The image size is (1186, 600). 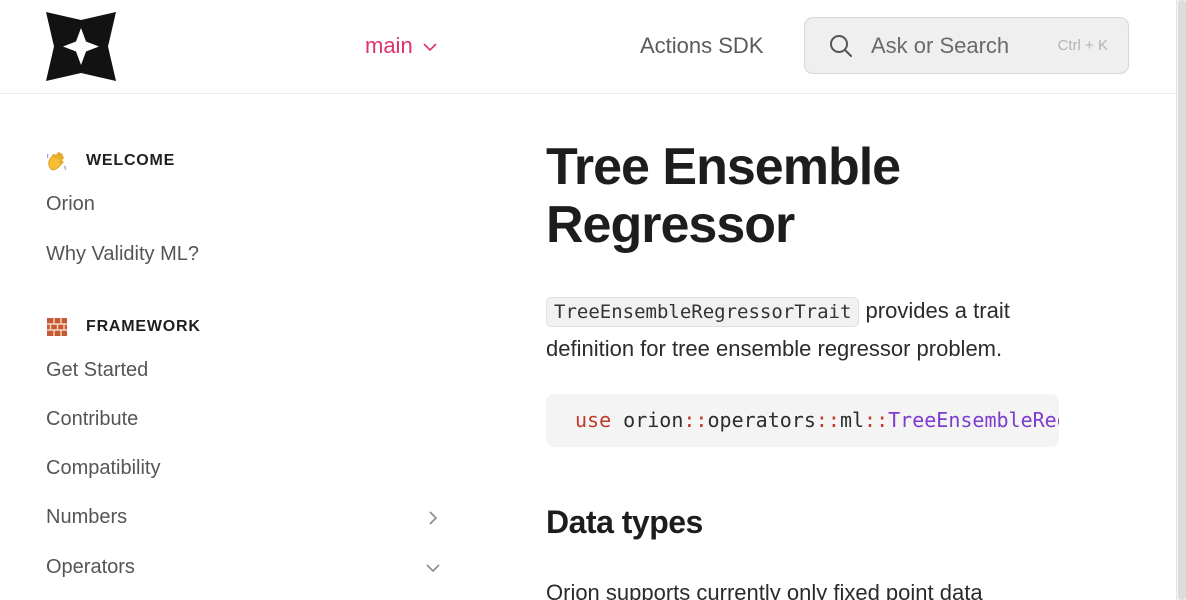 What do you see at coordinates (243, 204) in the screenshot?
I see `sidebar-item-orion: Orion` at bounding box center [243, 204].